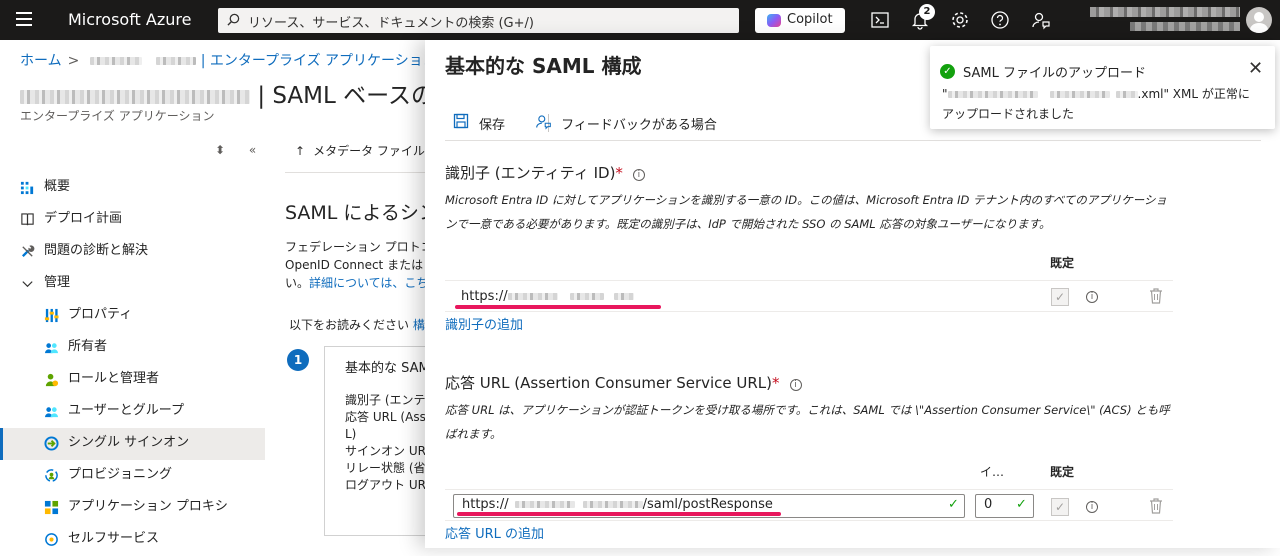 The height and width of the screenshot is (556, 1280). Describe the element at coordinates (57, 282) in the screenshot. I see `sidebar-item-label: 管理` at that location.